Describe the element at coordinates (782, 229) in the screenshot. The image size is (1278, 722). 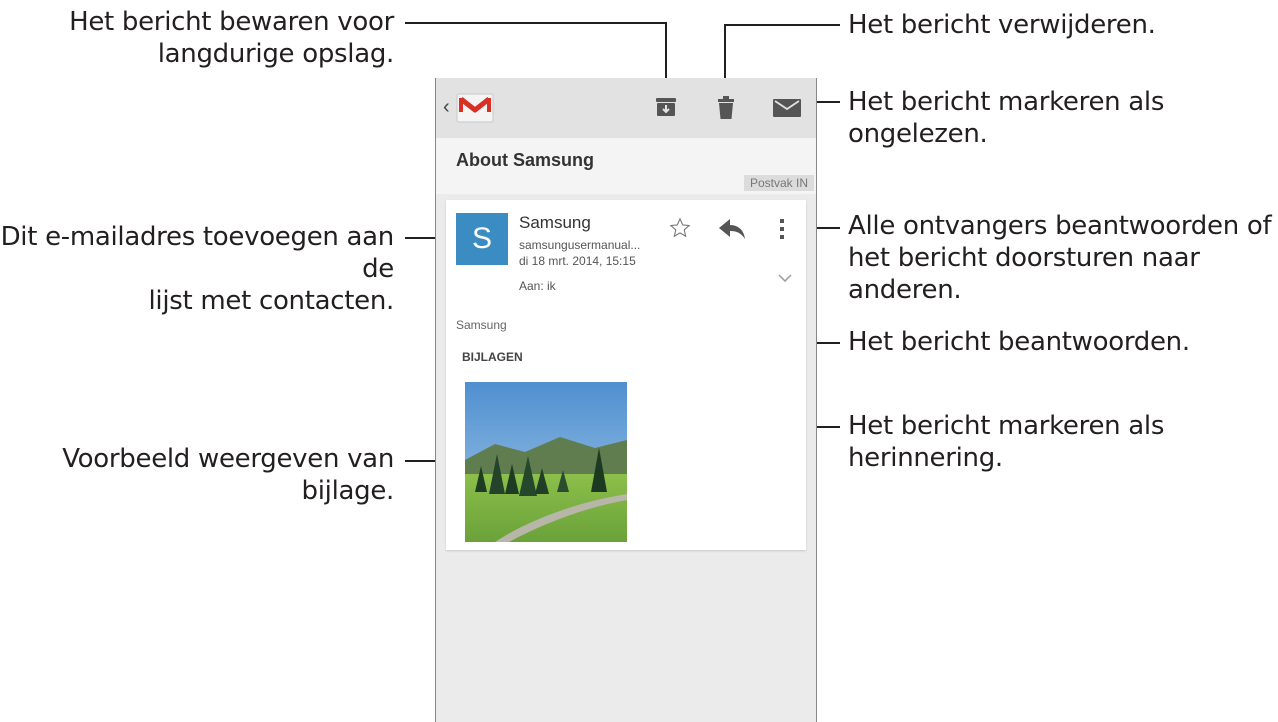
I see `overflow-menu-icon` at that location.